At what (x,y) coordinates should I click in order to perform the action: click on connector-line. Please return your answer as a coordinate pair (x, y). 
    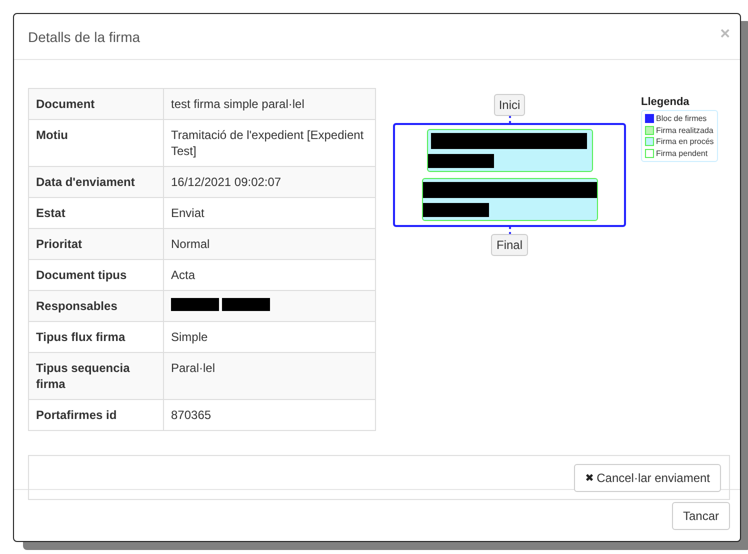
    Looking at the image, I should click on (509, 119).